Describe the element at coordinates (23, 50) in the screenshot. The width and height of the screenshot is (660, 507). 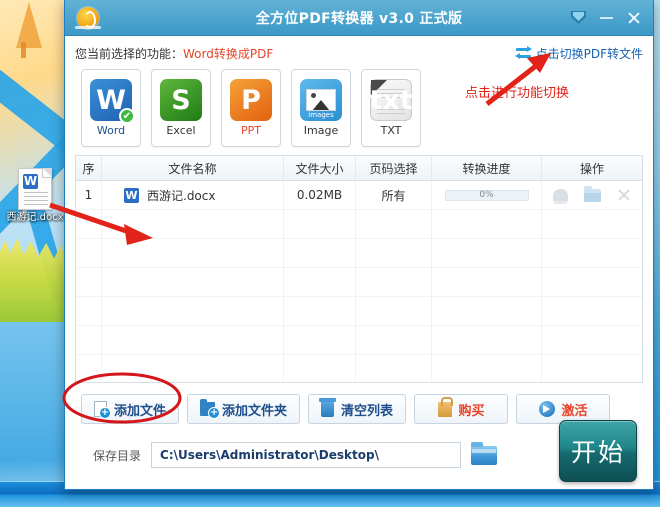
I see `wallpaper-tree-trunk` at that location.